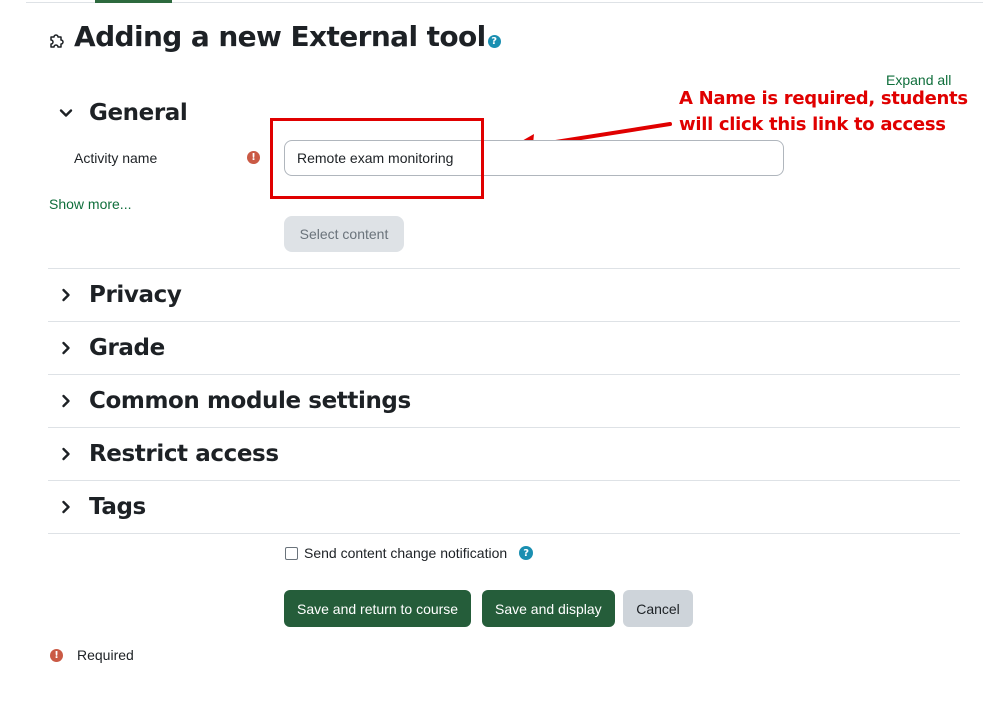  I want to click on puzzle-piece-icon, so click(57, 40).